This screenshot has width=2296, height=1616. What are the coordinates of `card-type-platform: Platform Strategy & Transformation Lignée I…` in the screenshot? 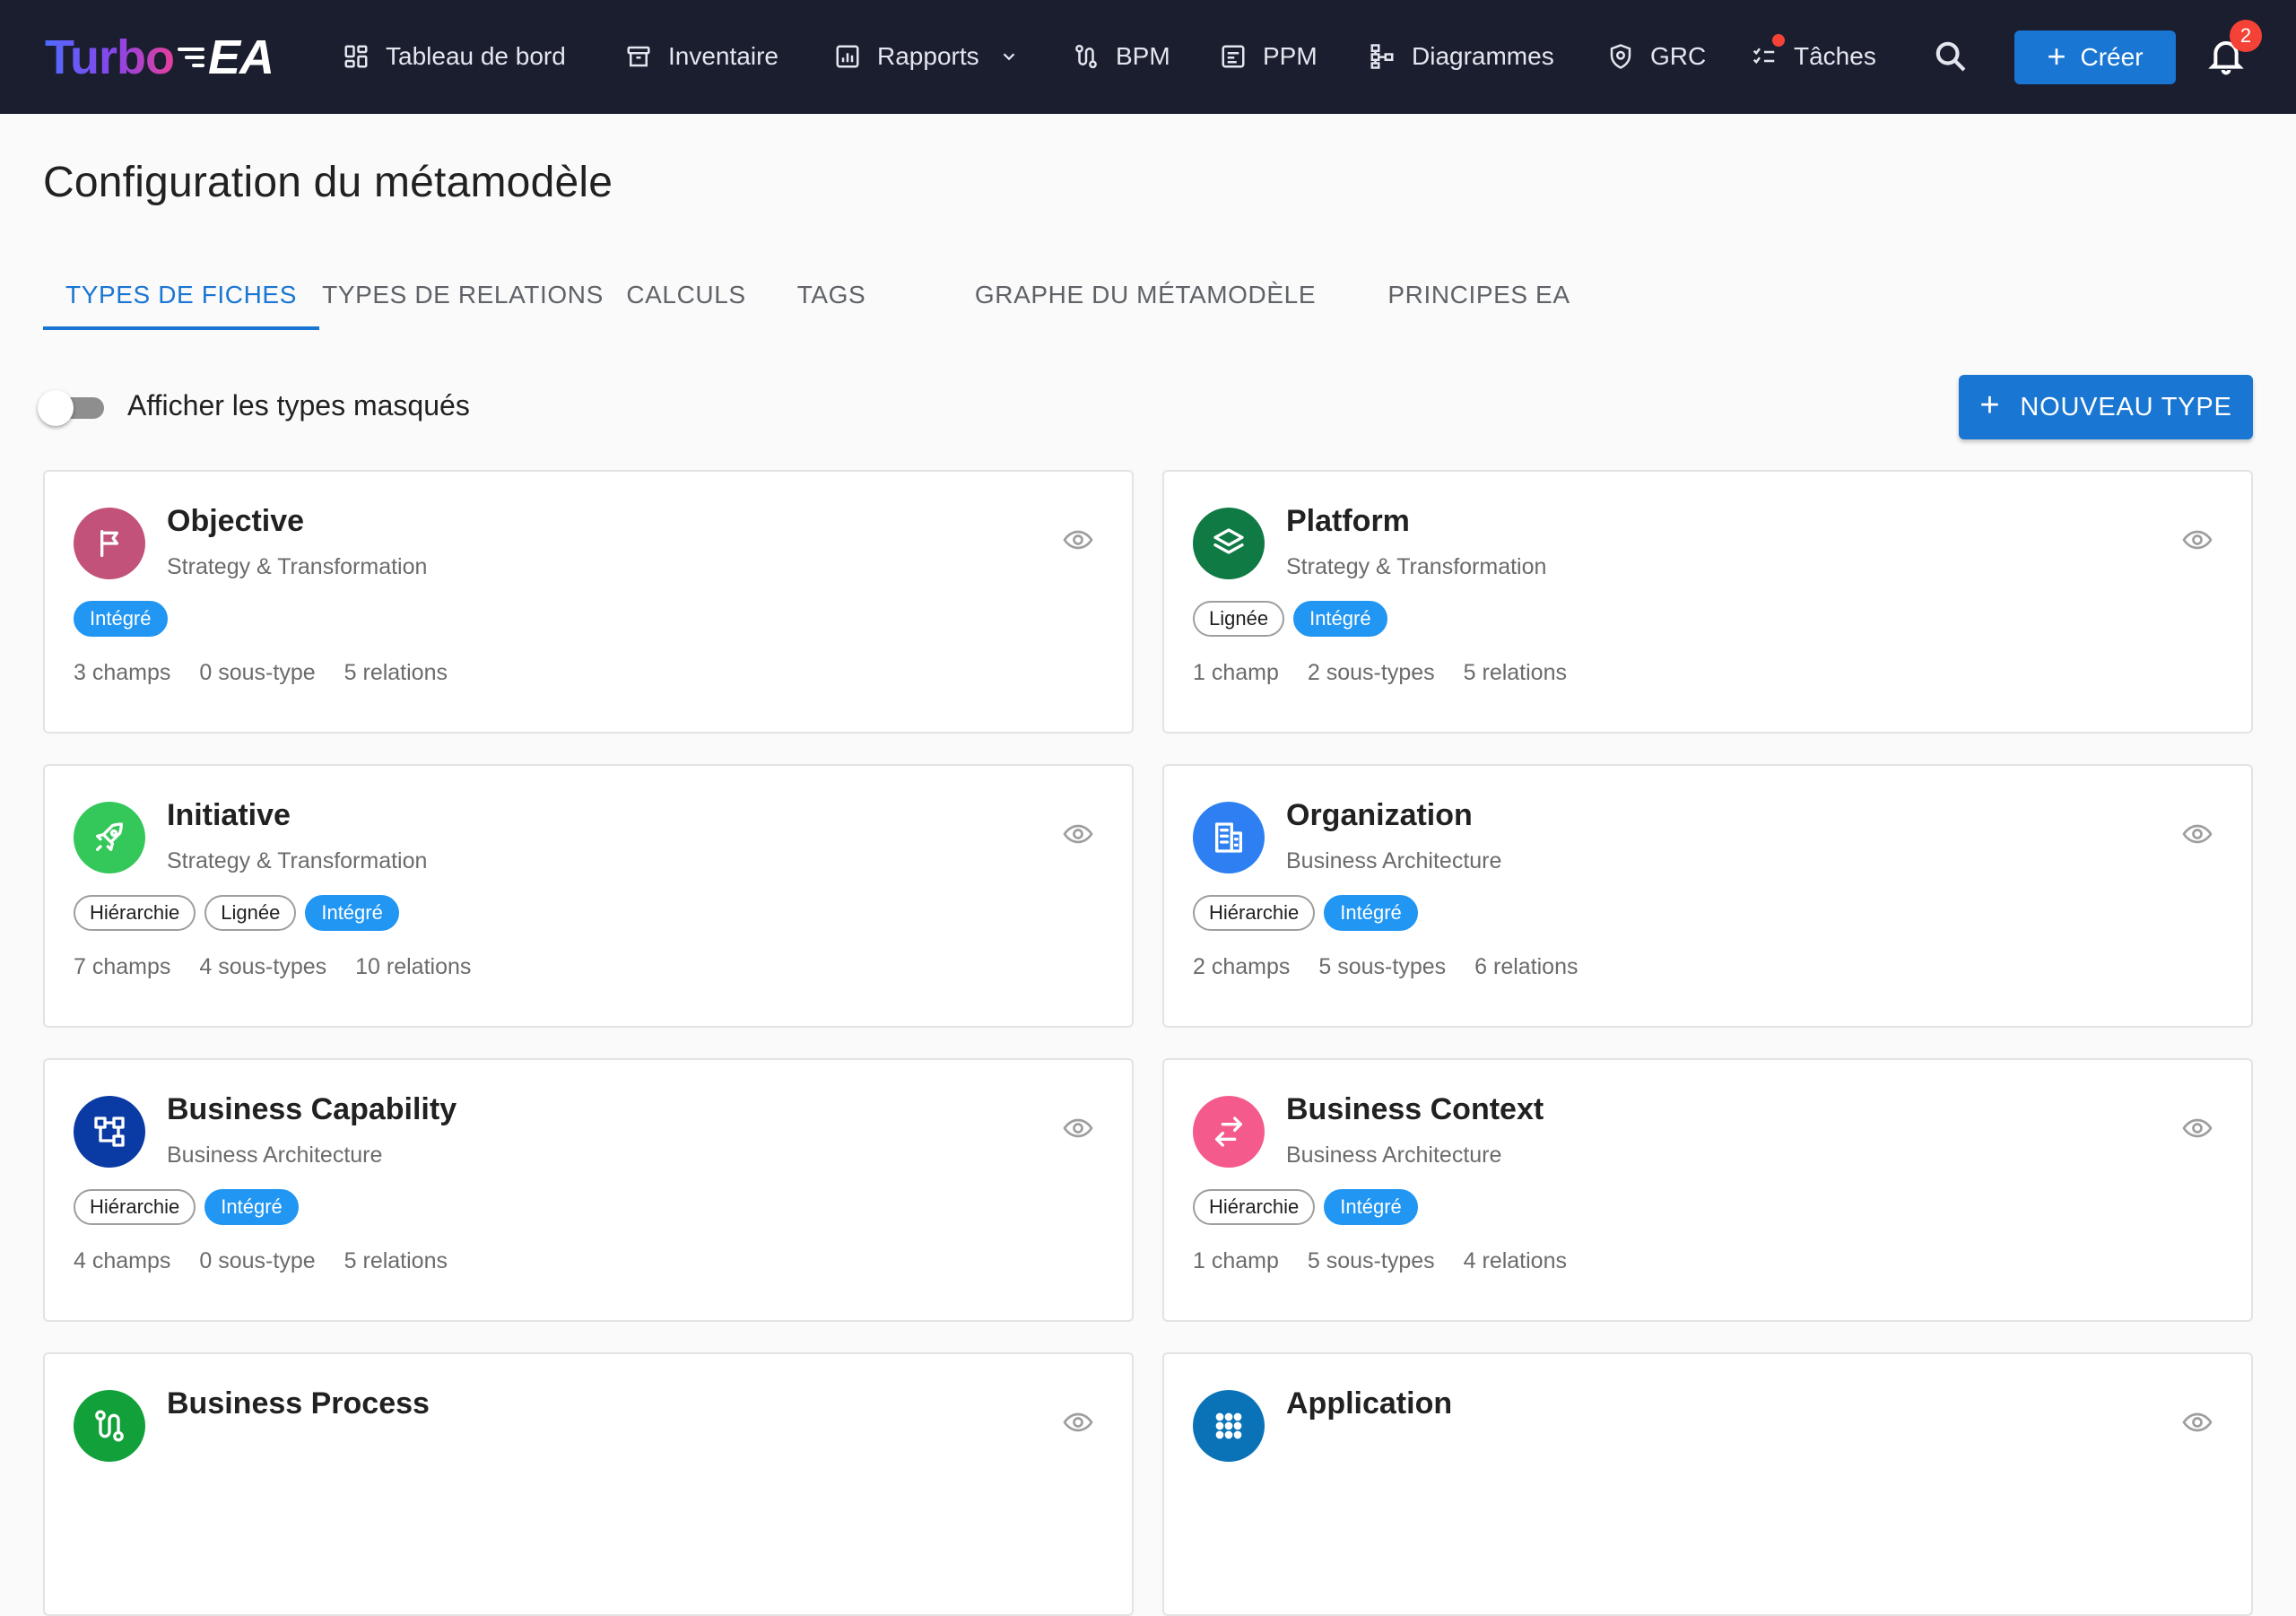 It's located at (1707, 602).